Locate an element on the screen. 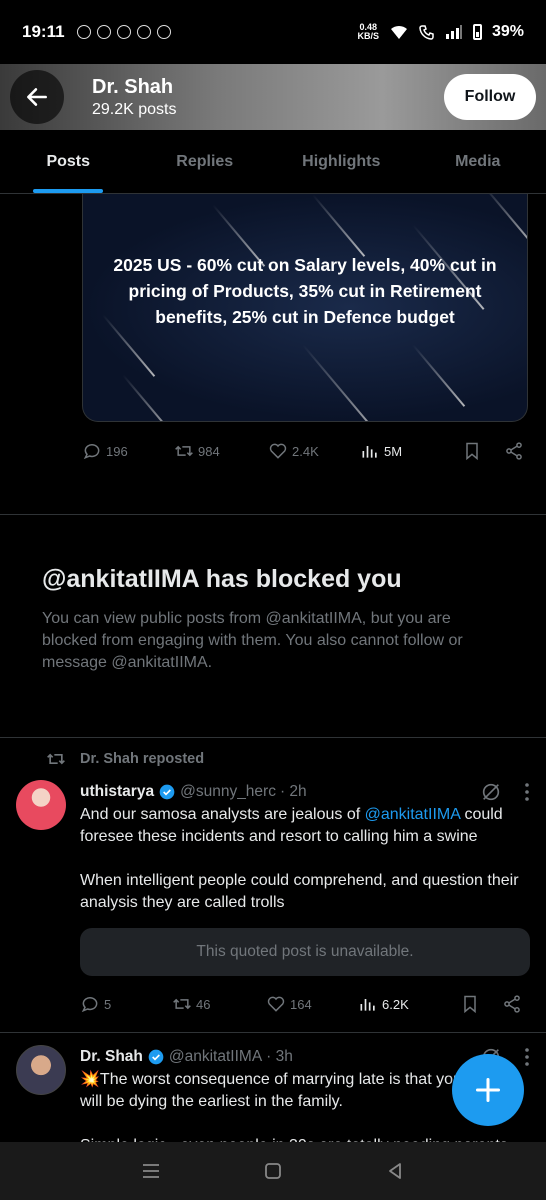  post-actions: 196 984 2.4K 5M is located at coordinates (273, 451).